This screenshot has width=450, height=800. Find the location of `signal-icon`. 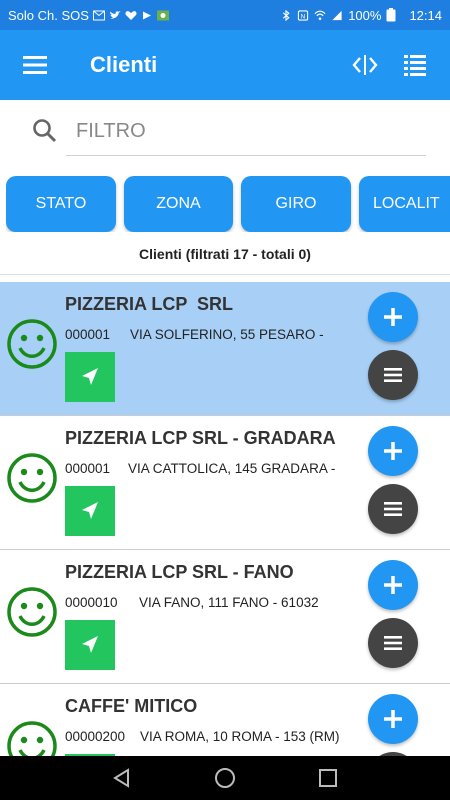

signal-icon is located at coordinates (337, 15).